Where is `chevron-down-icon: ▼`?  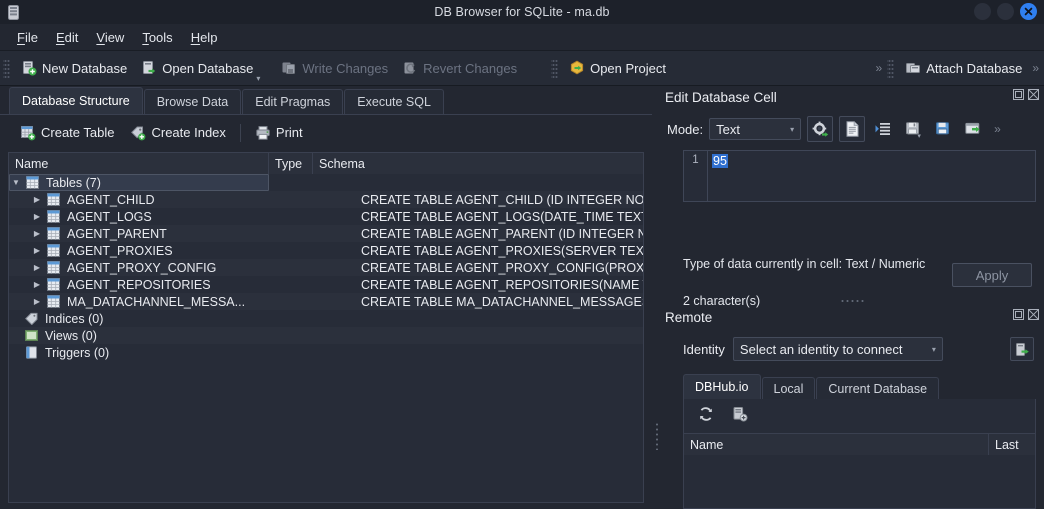
chevron-down-icon: ▼ is located at coordinates (16, 182).